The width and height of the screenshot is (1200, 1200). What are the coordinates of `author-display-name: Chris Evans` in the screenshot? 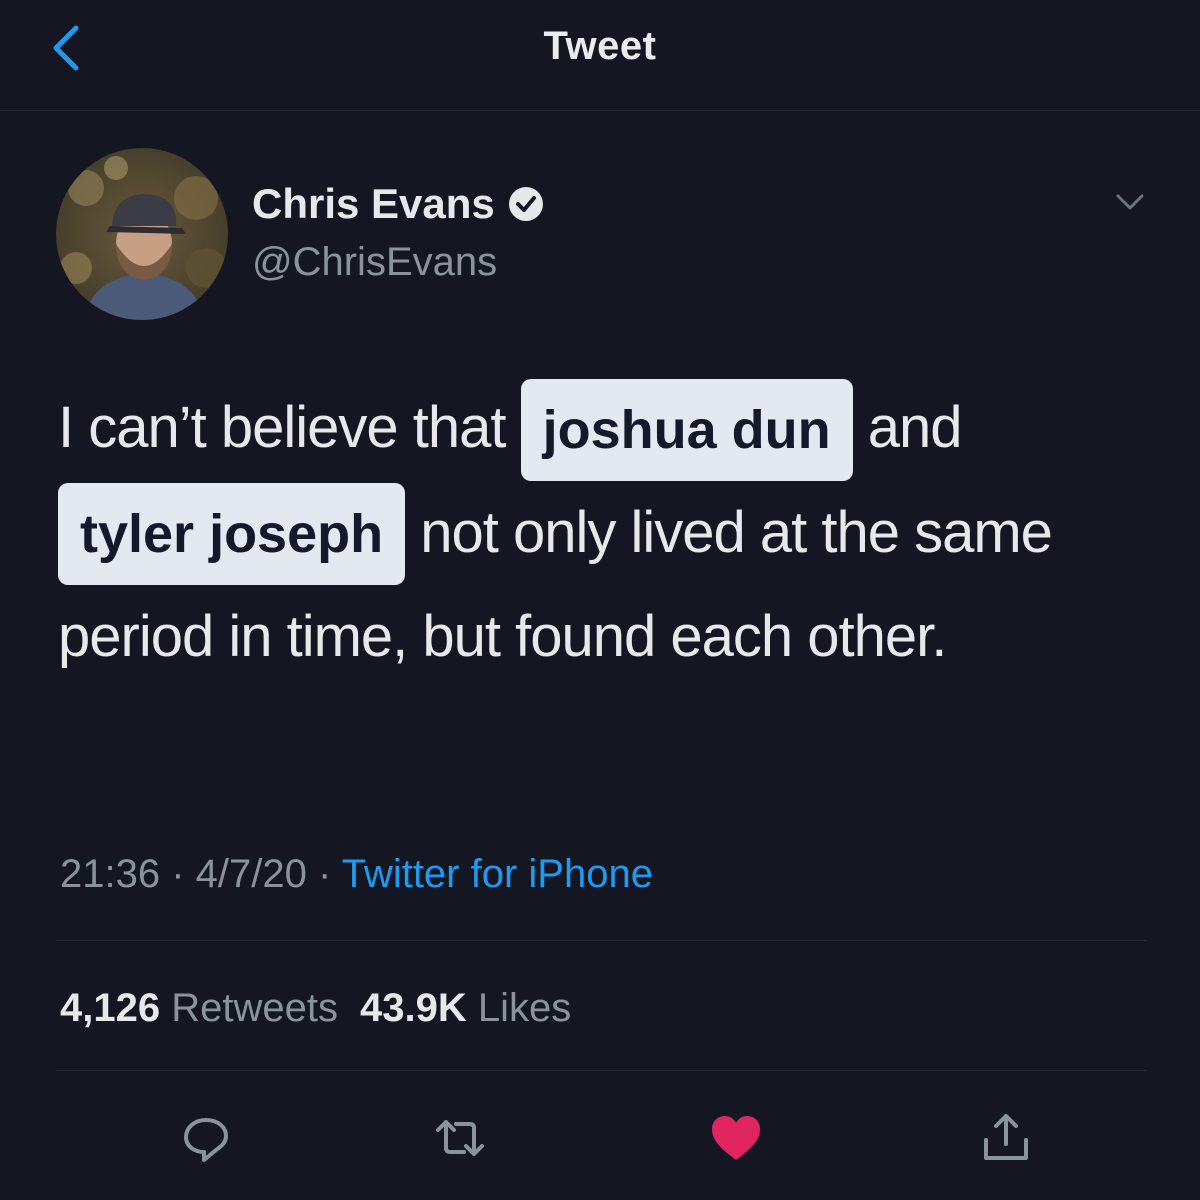 It's located at (373, 203).